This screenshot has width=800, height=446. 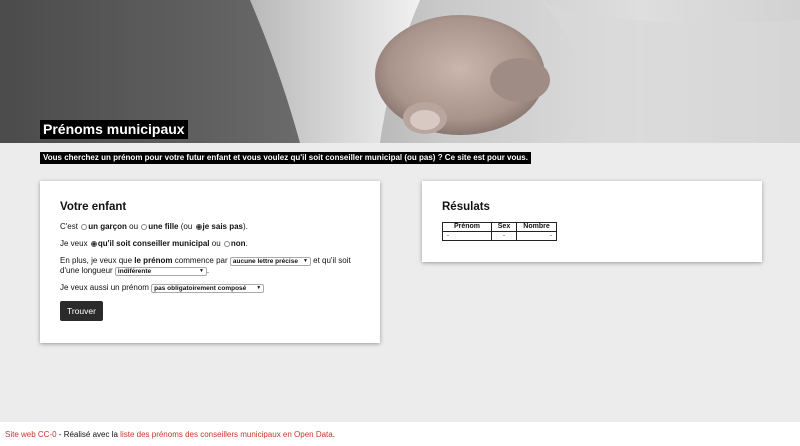 I want to click on label-conseiller: qu'il soit conseiller municipal, so click(x=154, y=243).